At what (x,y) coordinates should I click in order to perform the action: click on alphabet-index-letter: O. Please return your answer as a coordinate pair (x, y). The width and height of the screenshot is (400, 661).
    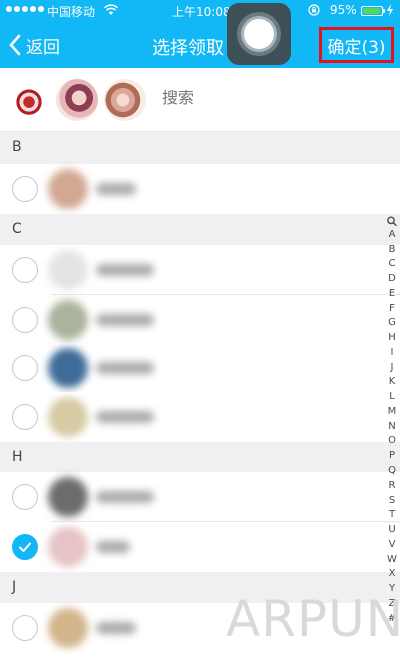
    Looking at the image, I should click on (392, 441).